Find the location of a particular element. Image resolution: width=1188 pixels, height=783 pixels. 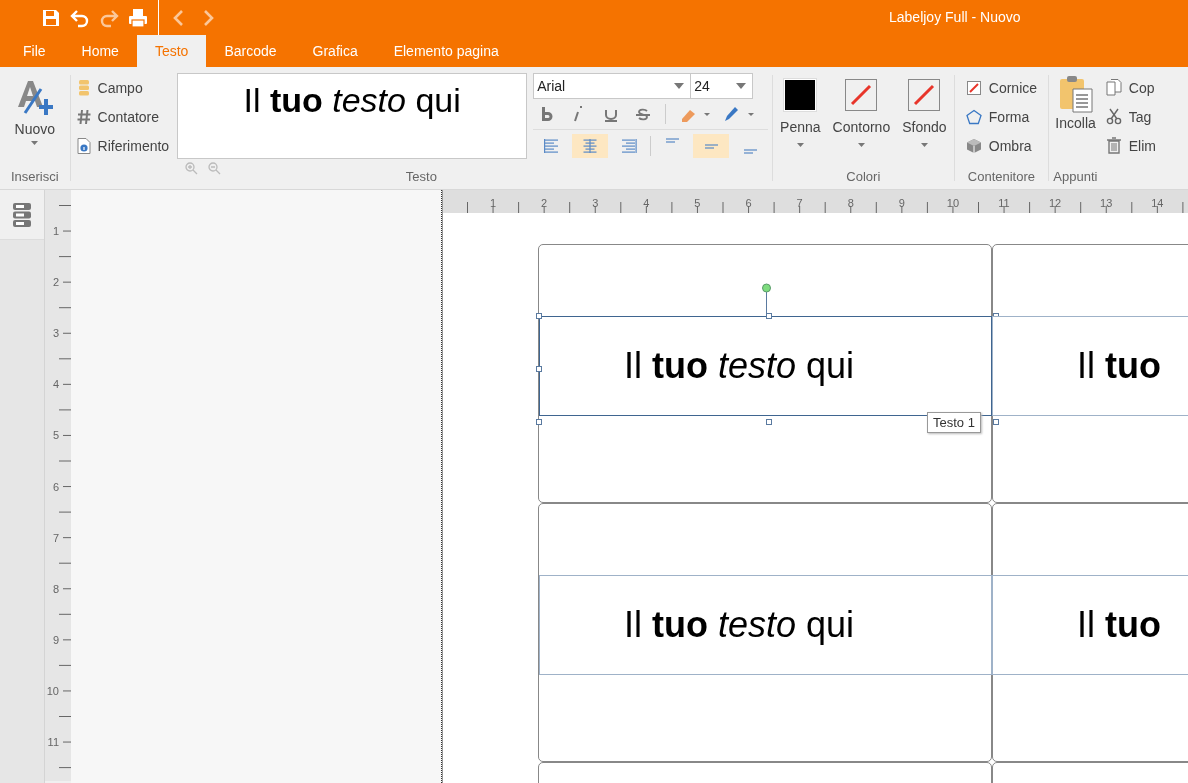

group-label: Colori is located at coordinates (863, 177).